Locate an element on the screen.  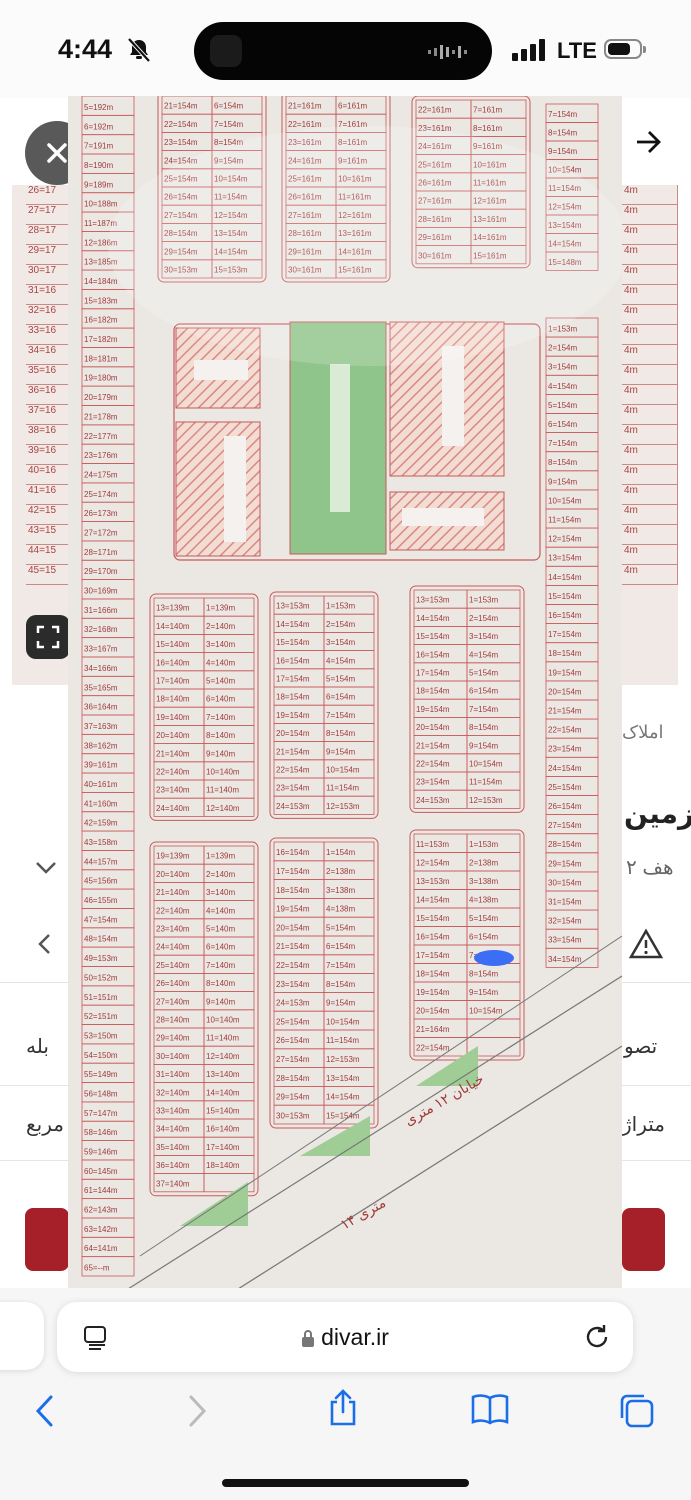
lot-label: 31=140m is located at coordinates (173, 1074).